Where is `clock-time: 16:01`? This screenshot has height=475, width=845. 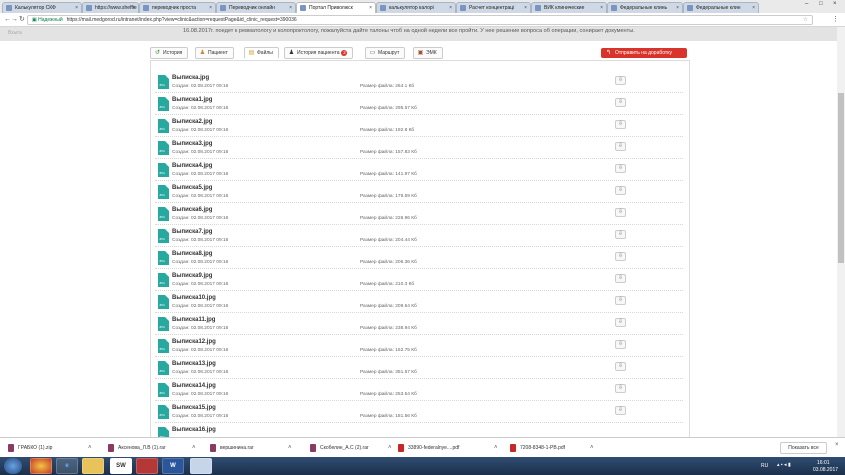
clock-time: 16:01 is located at coordinates (823, 463).